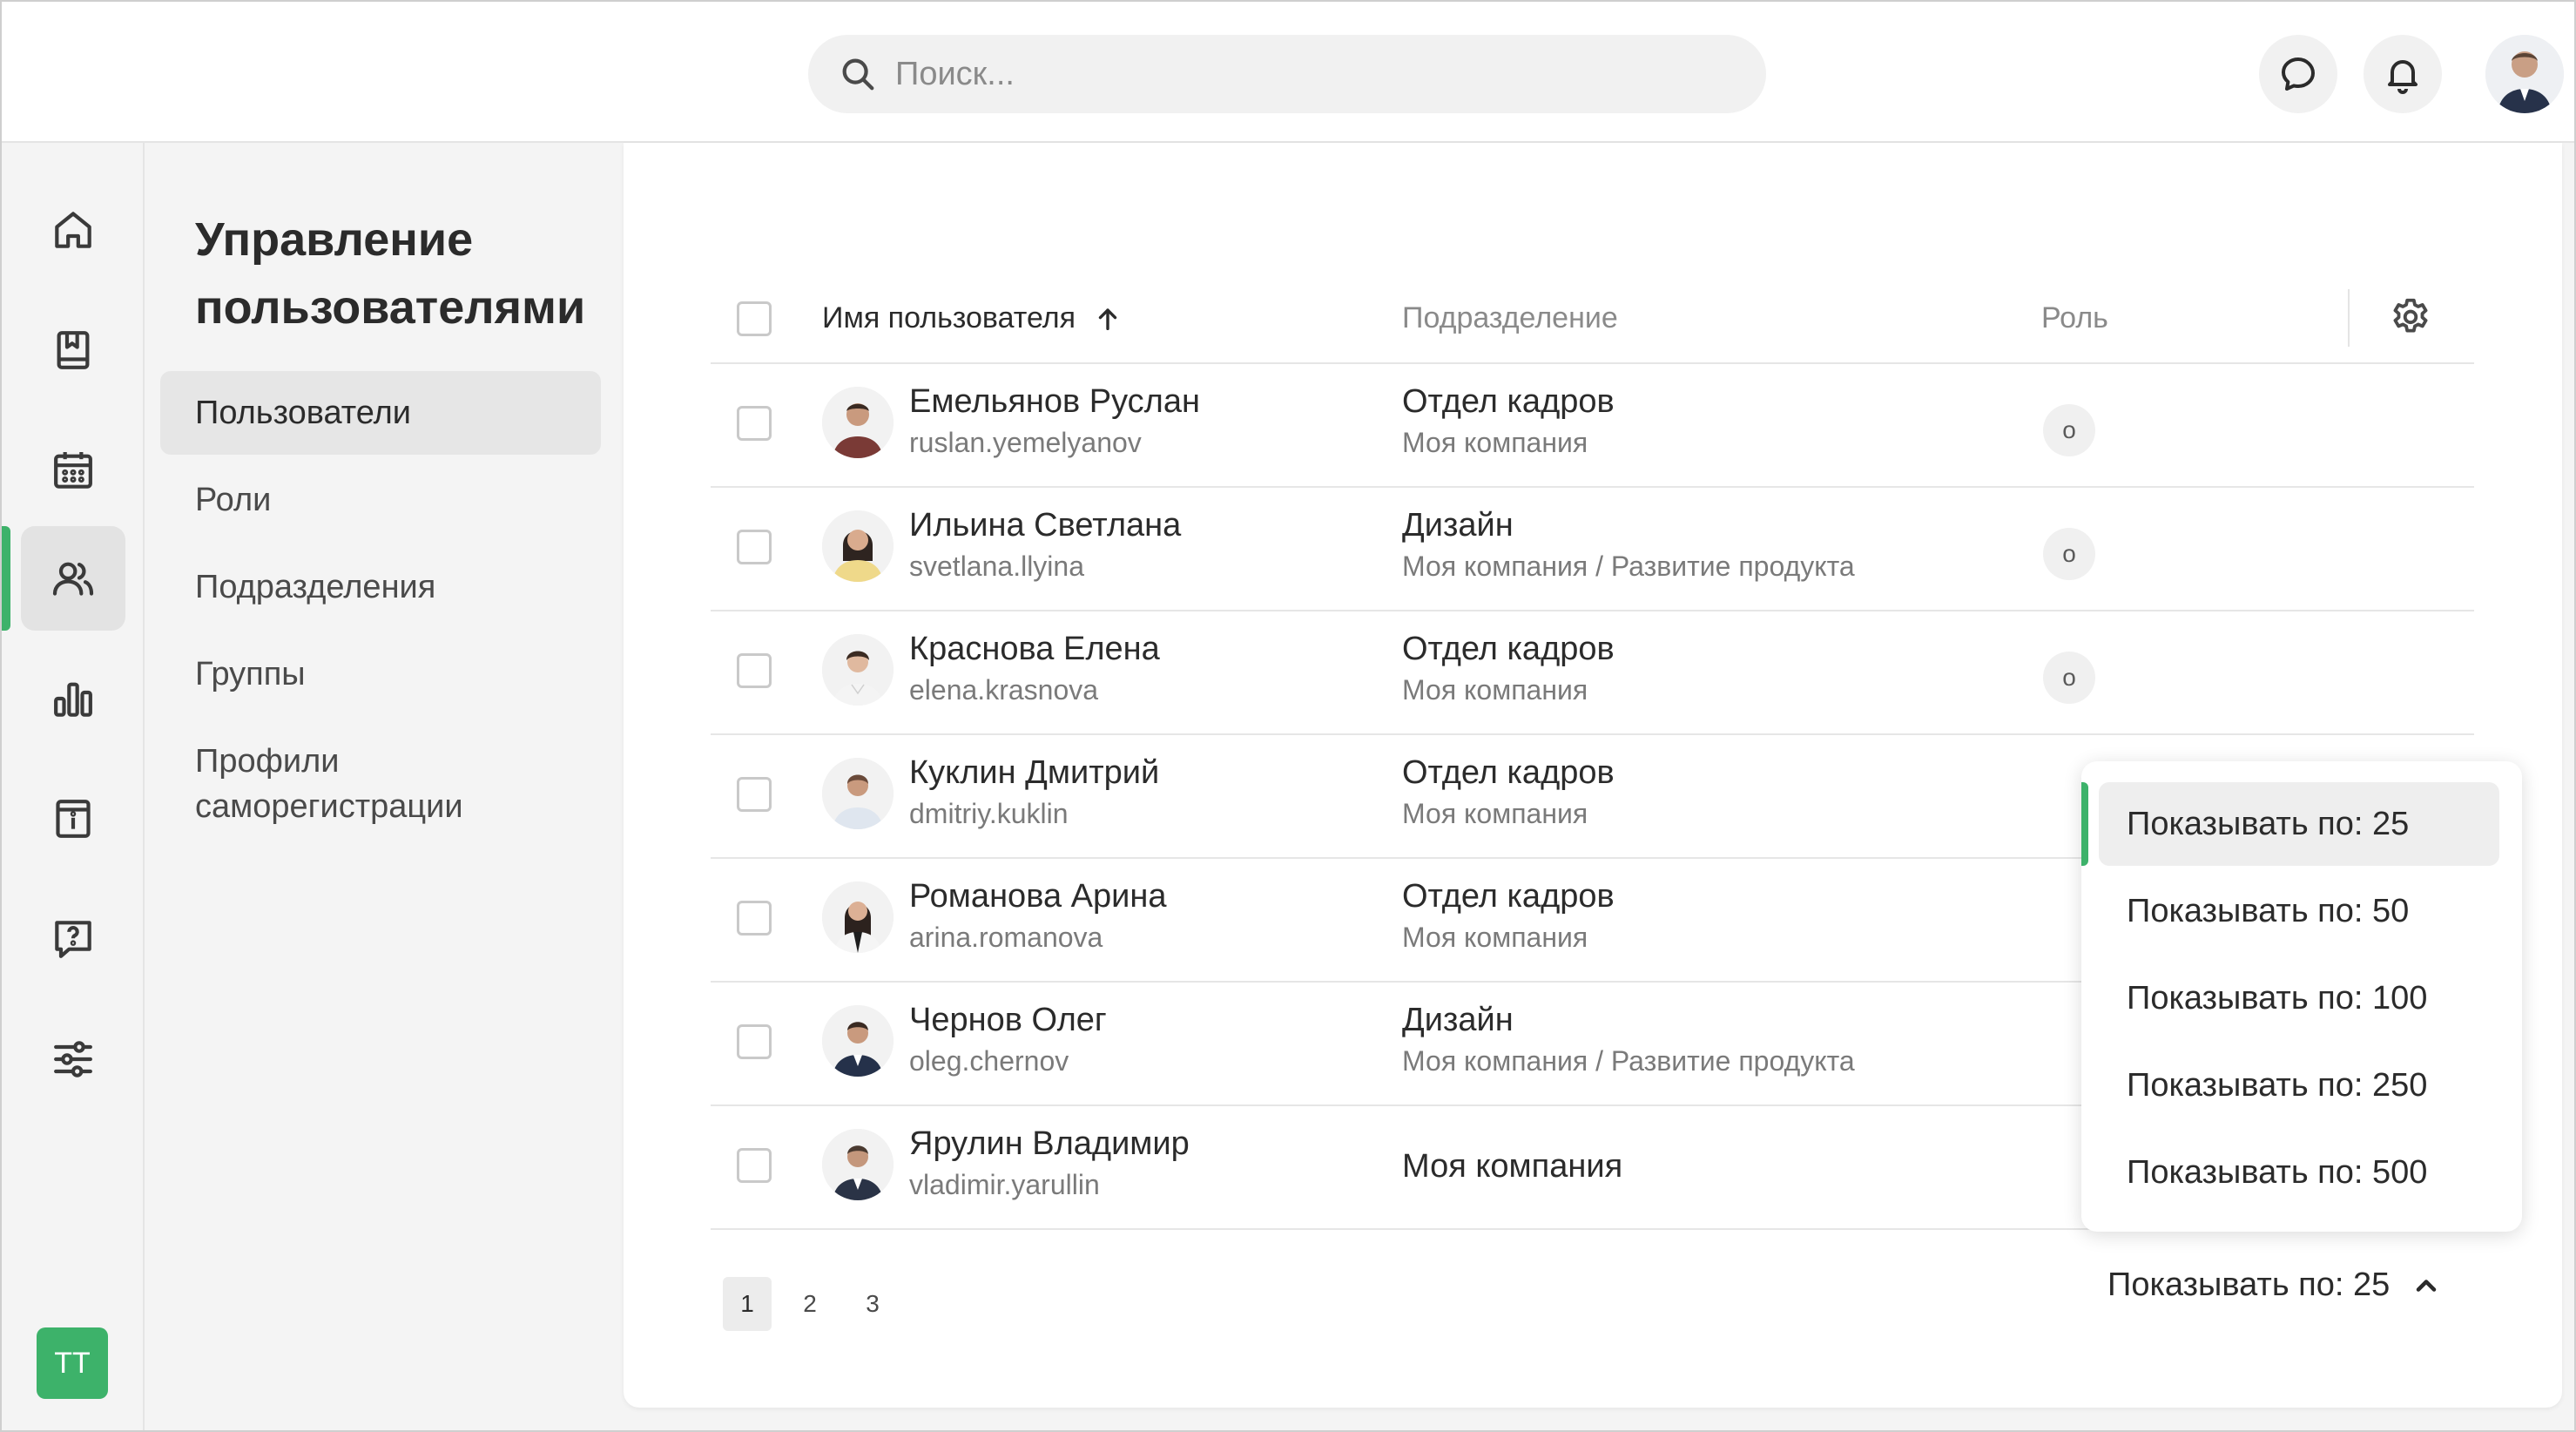 This screenshot has width=2576, height=1432. What do you see at coordinates (2074, 318) in the screenshot?
I see `column-header-role: Роль` at bounding box center [2074, 318].